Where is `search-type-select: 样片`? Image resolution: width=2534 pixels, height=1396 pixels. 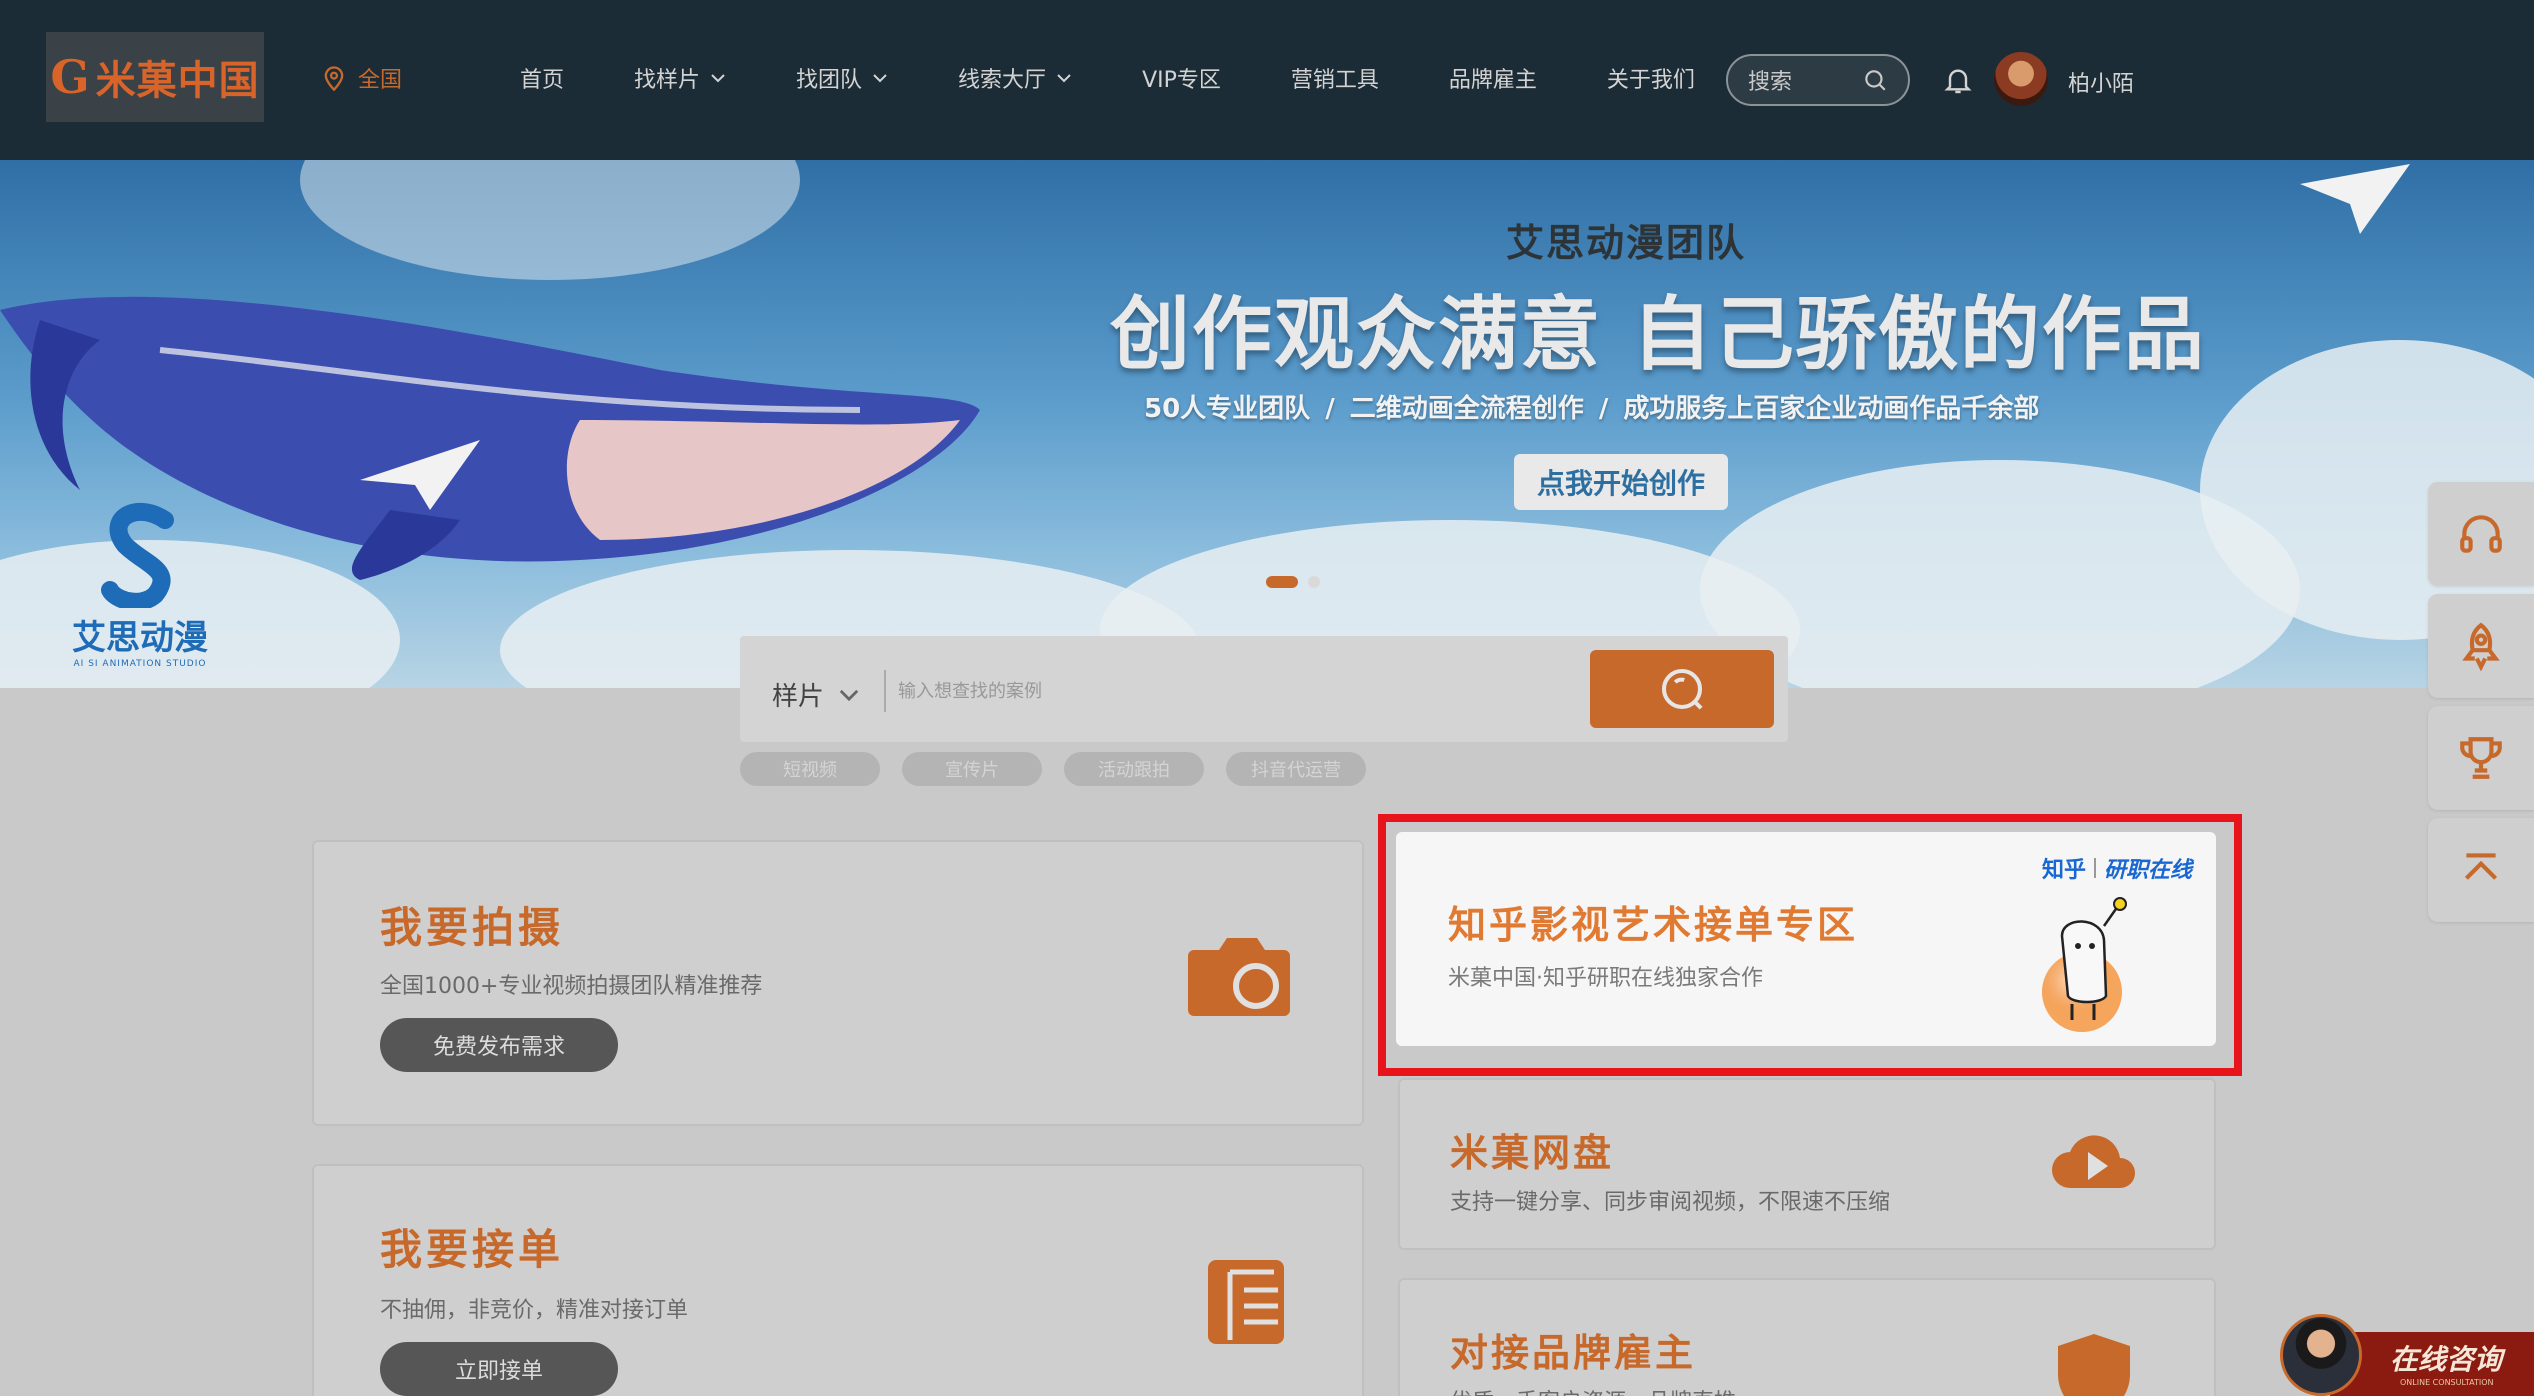 search-type-select: 样片 is located at coordinates (816, 694).